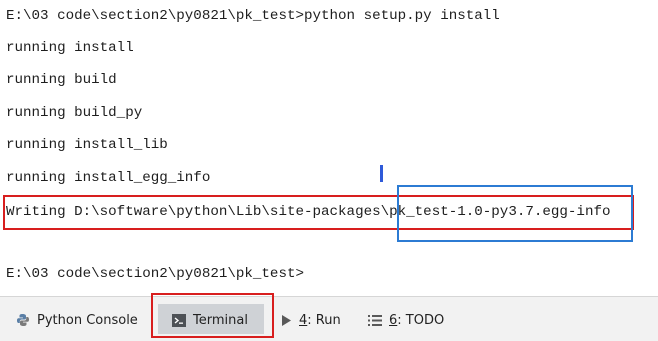 The width and height of the screenshot is (658, 341). What do you see at coordinates (74, 113) in the screenshot?
I see `terminal-line: running build_py` at bounding box center [74, 113].